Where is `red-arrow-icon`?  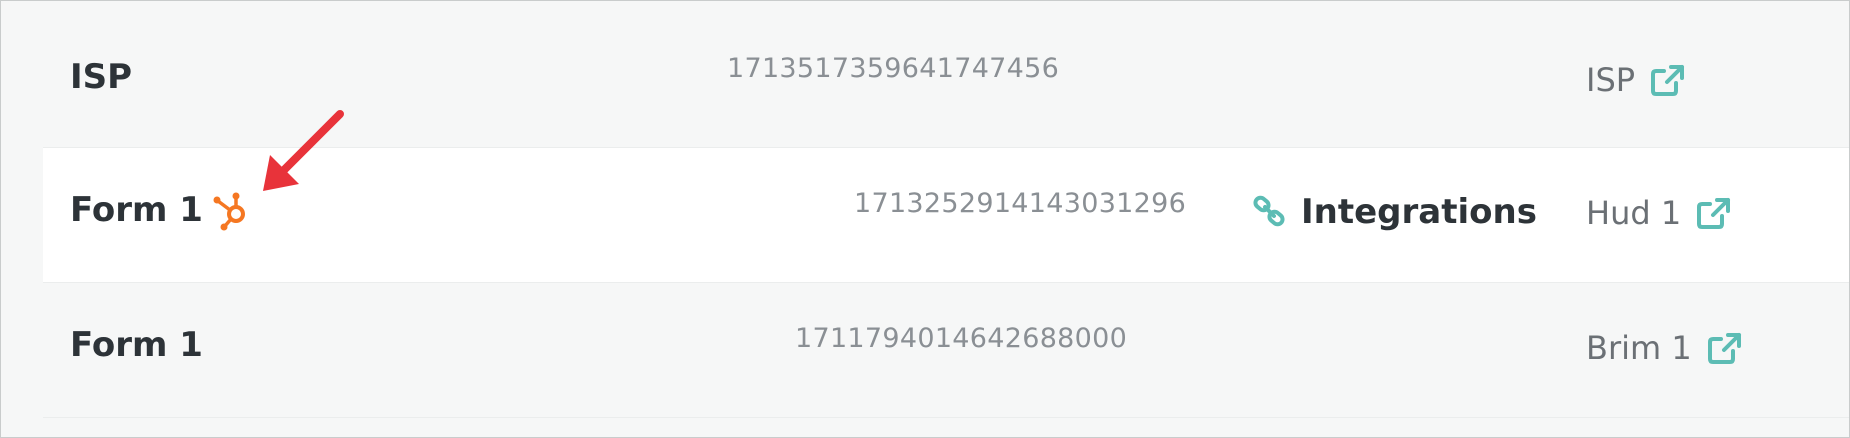 red-arrow-icon is located at coordinates (303, 150).